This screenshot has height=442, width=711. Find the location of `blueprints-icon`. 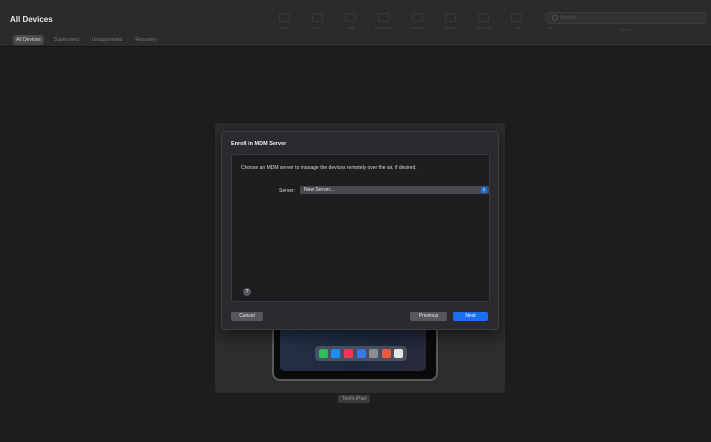

blueprints-icon is located at coordinates (384, 17).